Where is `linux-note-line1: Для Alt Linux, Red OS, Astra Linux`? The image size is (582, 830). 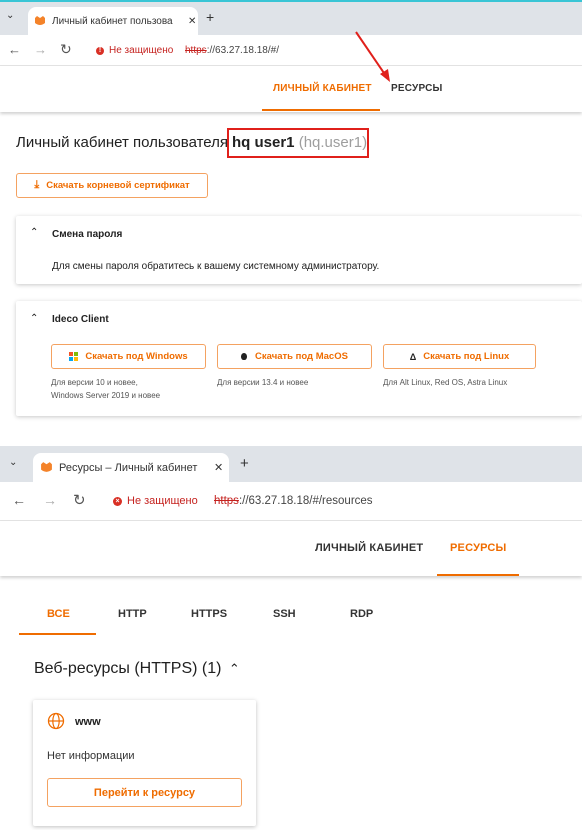 linux-note-line1: Для Alt Linux, Red OS, Astra Linux is located at coordinates (445, 382).